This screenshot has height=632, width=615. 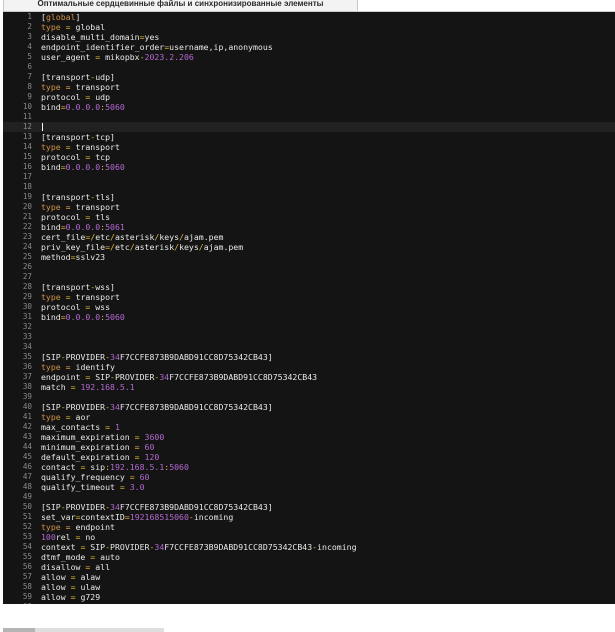 What do you see at coordinates (309, 197) in the screenshot?
I see `code-line: 19 [transport-tls]` at bounding box center [309, 197].